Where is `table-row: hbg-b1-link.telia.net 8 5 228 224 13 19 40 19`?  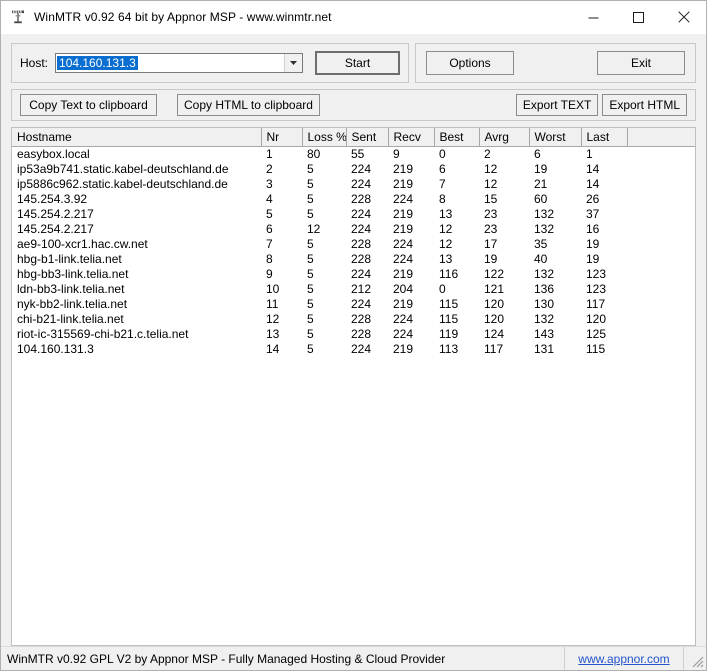 table-row: hbg-b1-link.telia.net 8 5 228 224 13 19 40 19 is located at coordinates (353, 259).